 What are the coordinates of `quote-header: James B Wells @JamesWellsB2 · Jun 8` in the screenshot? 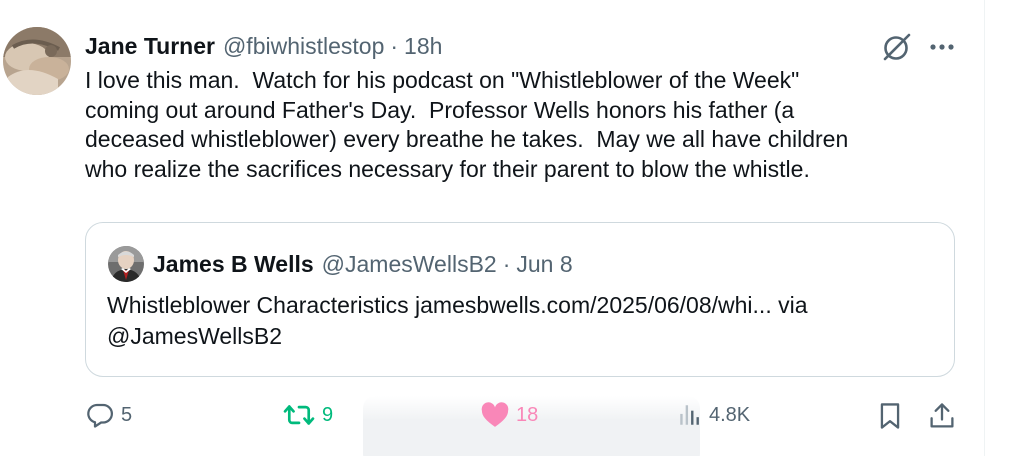 It's located at (363, 264).